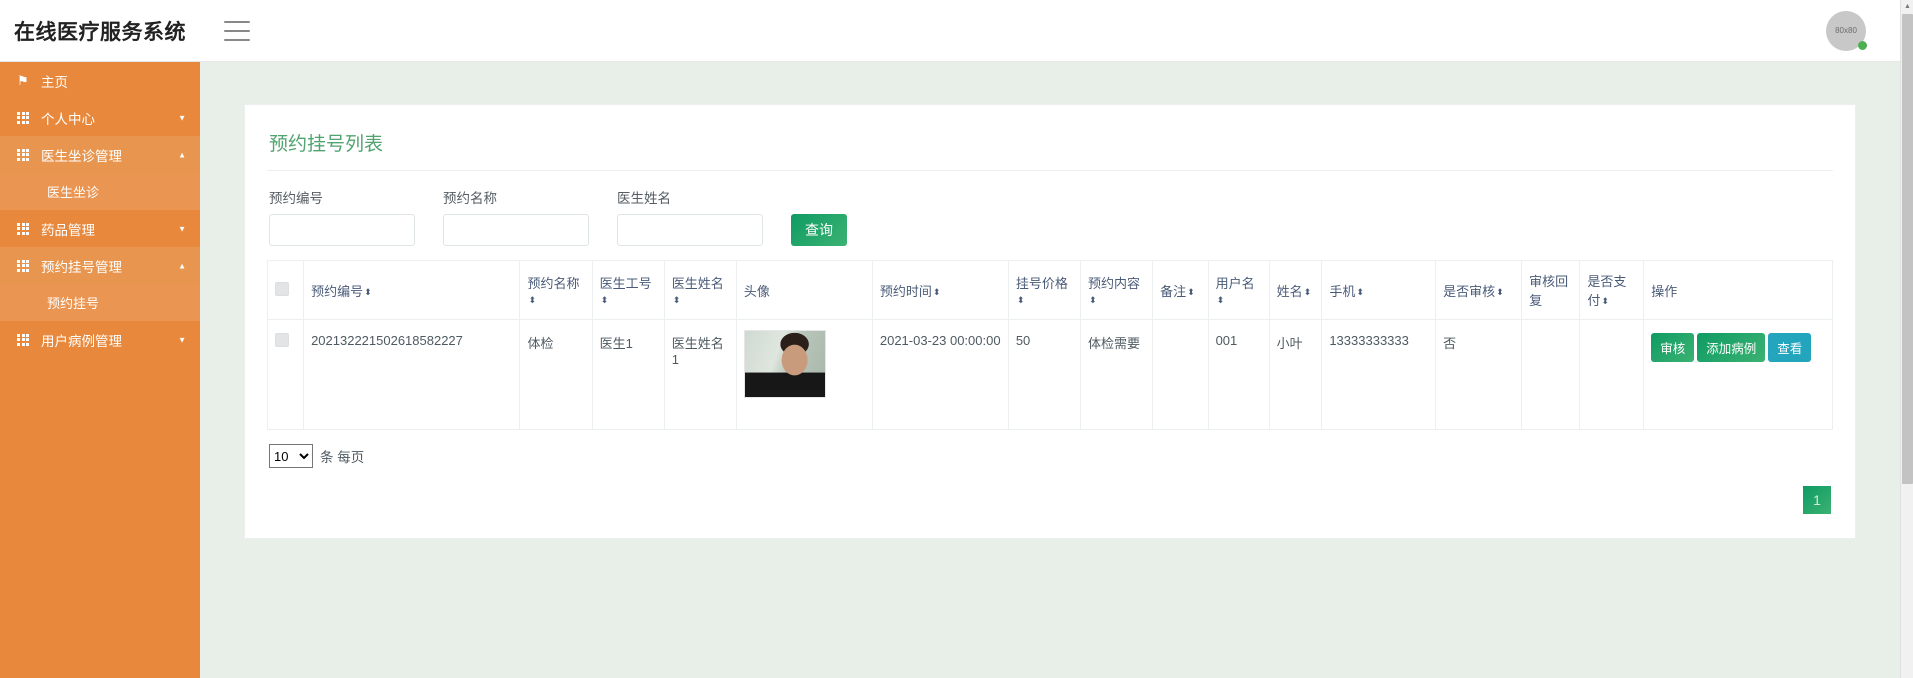 This screenshot has height=678, width=1913. I want to click on cell-doctor-id: 医生1, so click(628, 374).